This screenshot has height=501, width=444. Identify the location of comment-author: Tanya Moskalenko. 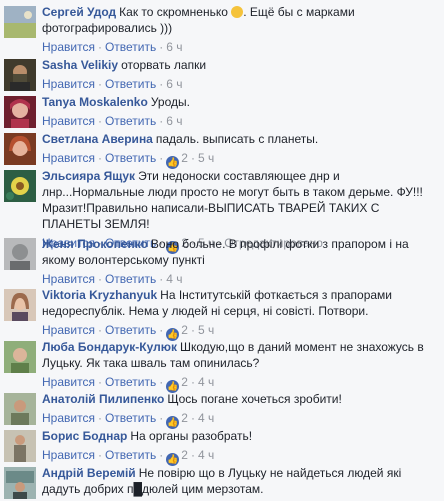
(95, 102).